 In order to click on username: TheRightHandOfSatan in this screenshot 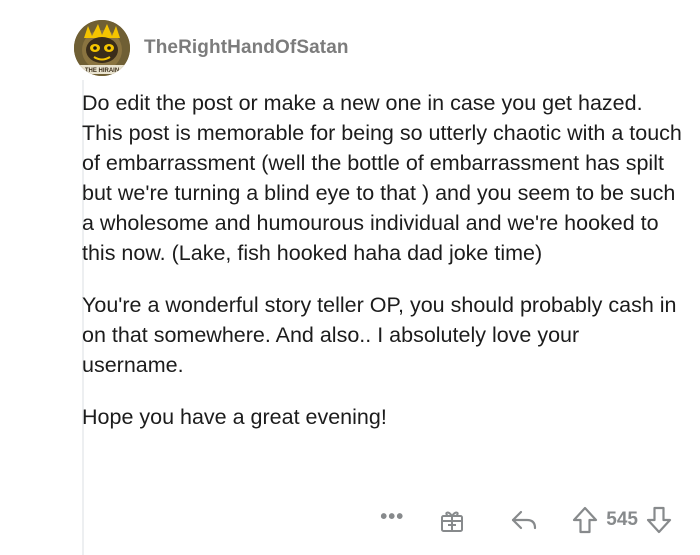, I will do `click(246, 48)`.